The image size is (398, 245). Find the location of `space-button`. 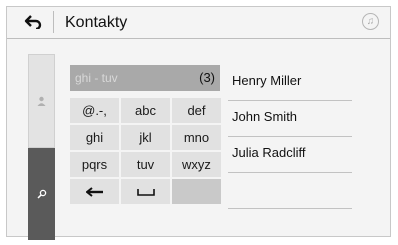

space-button is located at coordinates (145, 191).